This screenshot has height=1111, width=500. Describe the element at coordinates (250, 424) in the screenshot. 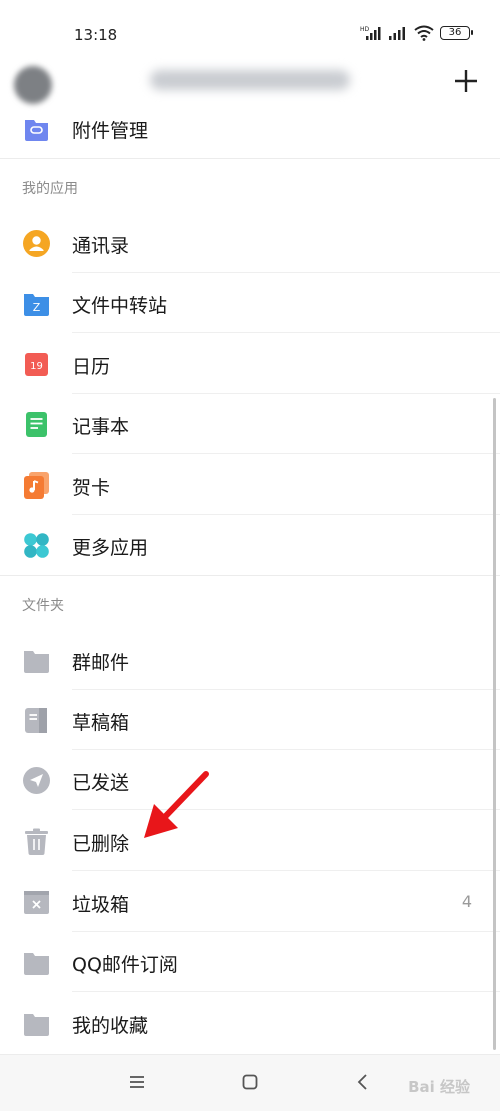

I see `app-item-notepad: 记事本` at that location.